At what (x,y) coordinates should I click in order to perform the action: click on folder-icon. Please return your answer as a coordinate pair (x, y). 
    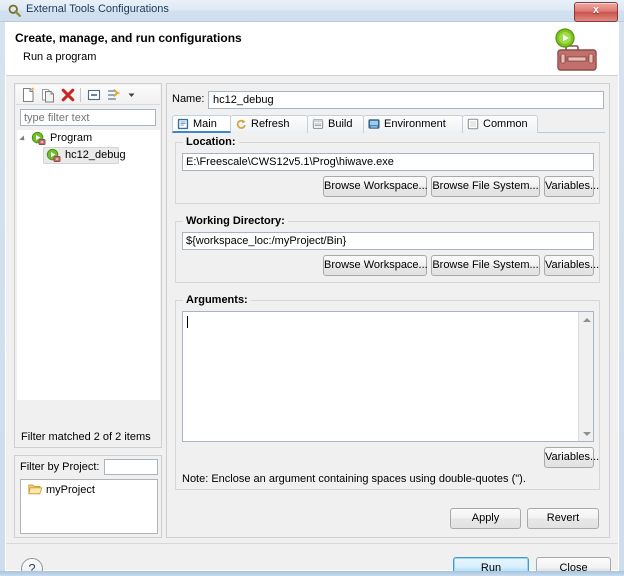
    Looking at the image, I should click on (35, 489).